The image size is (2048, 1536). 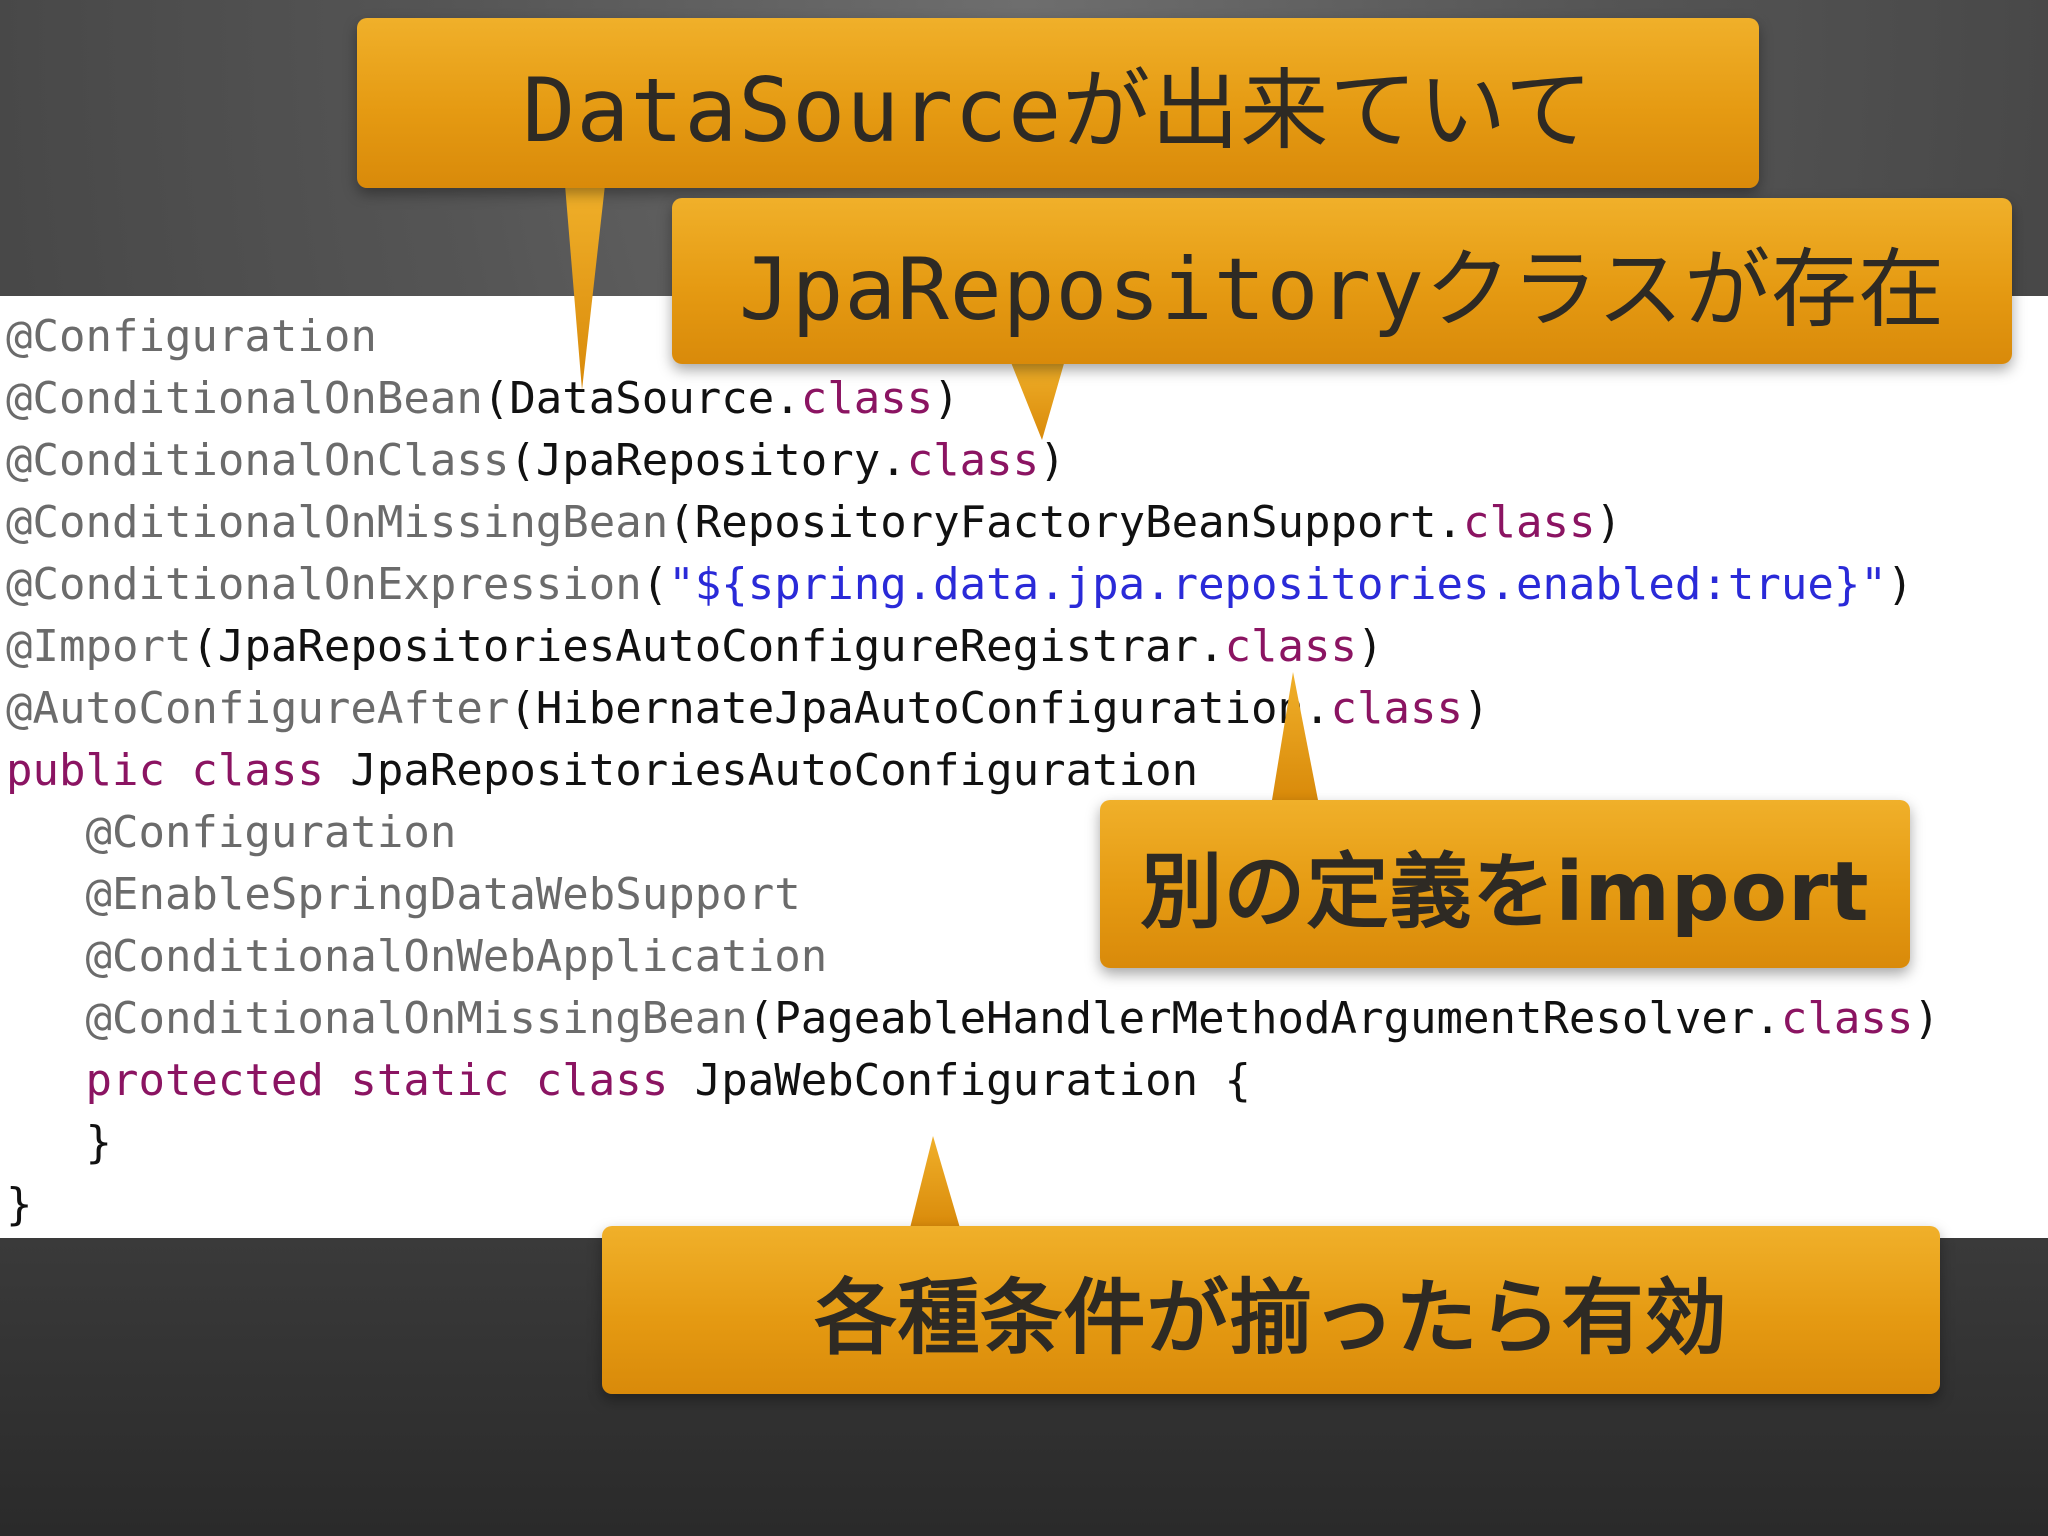 I want to click on import-callout-pointer, so click(x=1295, y=736).